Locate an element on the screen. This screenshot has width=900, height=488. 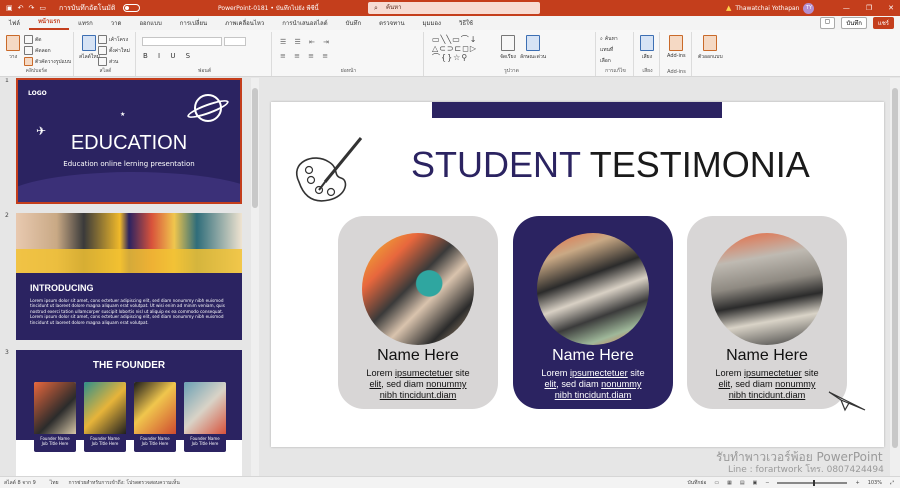
find-button: ⌕ ค้นหา is located at coordinates (609, 39).